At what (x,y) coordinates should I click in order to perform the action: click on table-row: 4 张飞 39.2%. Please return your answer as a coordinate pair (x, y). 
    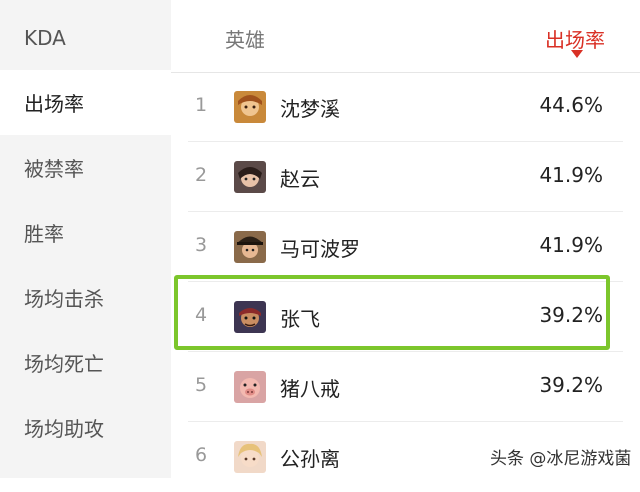
    Looking at the image, I should click on (405, 317).